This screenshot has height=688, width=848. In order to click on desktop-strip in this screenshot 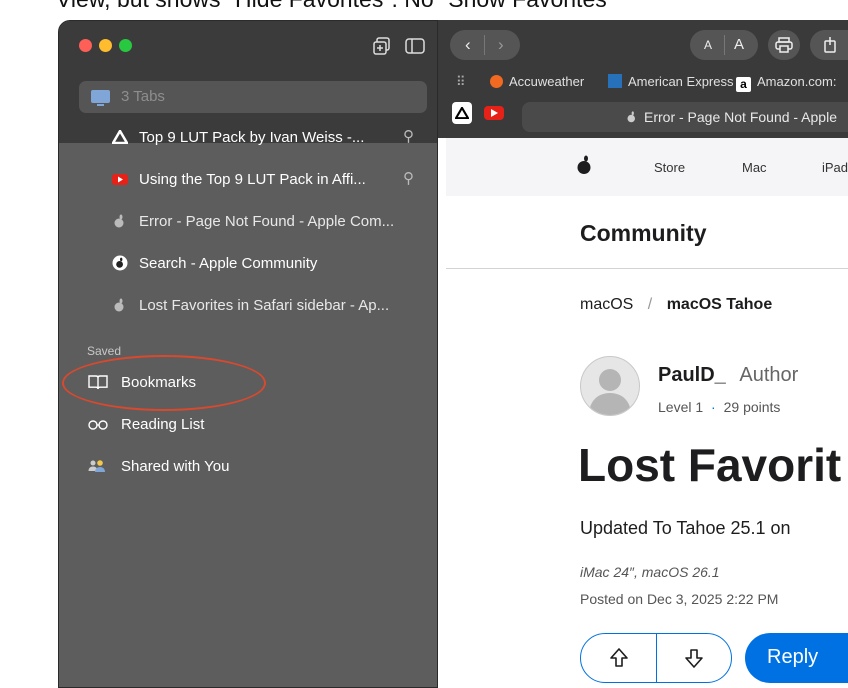, I will do `click(28, 354)`.